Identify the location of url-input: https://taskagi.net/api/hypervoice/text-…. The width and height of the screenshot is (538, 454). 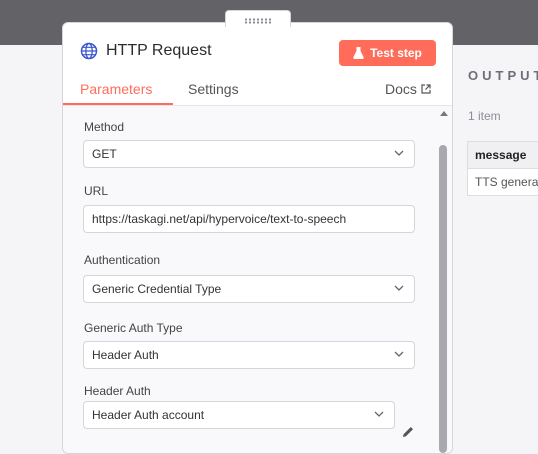
(249, 219).